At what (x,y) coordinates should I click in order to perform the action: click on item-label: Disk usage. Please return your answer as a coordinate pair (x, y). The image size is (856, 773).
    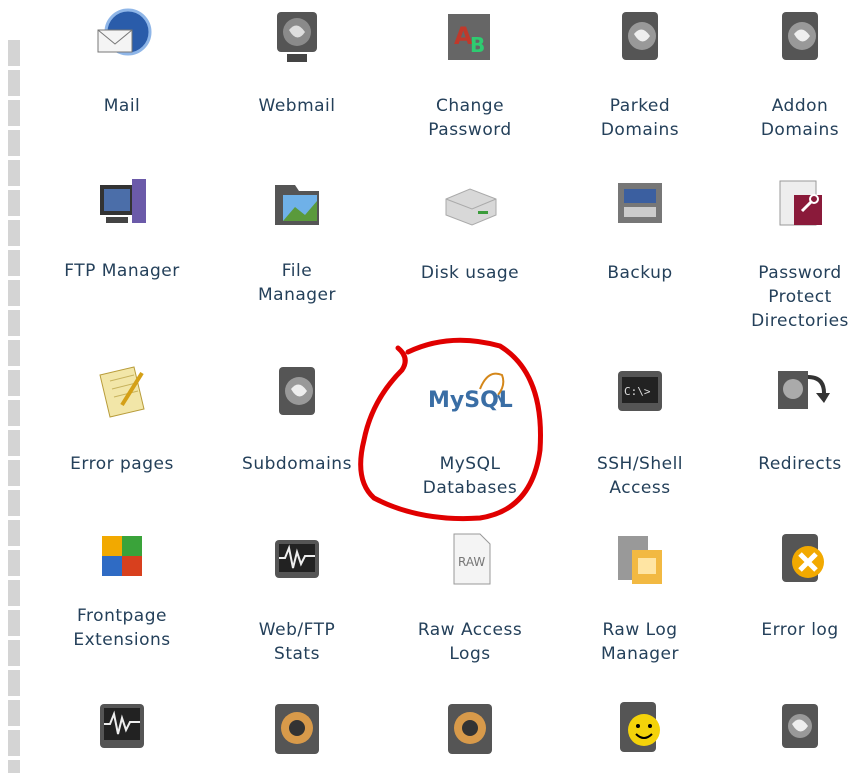
    Looking at the image, I should click on (470, 273).